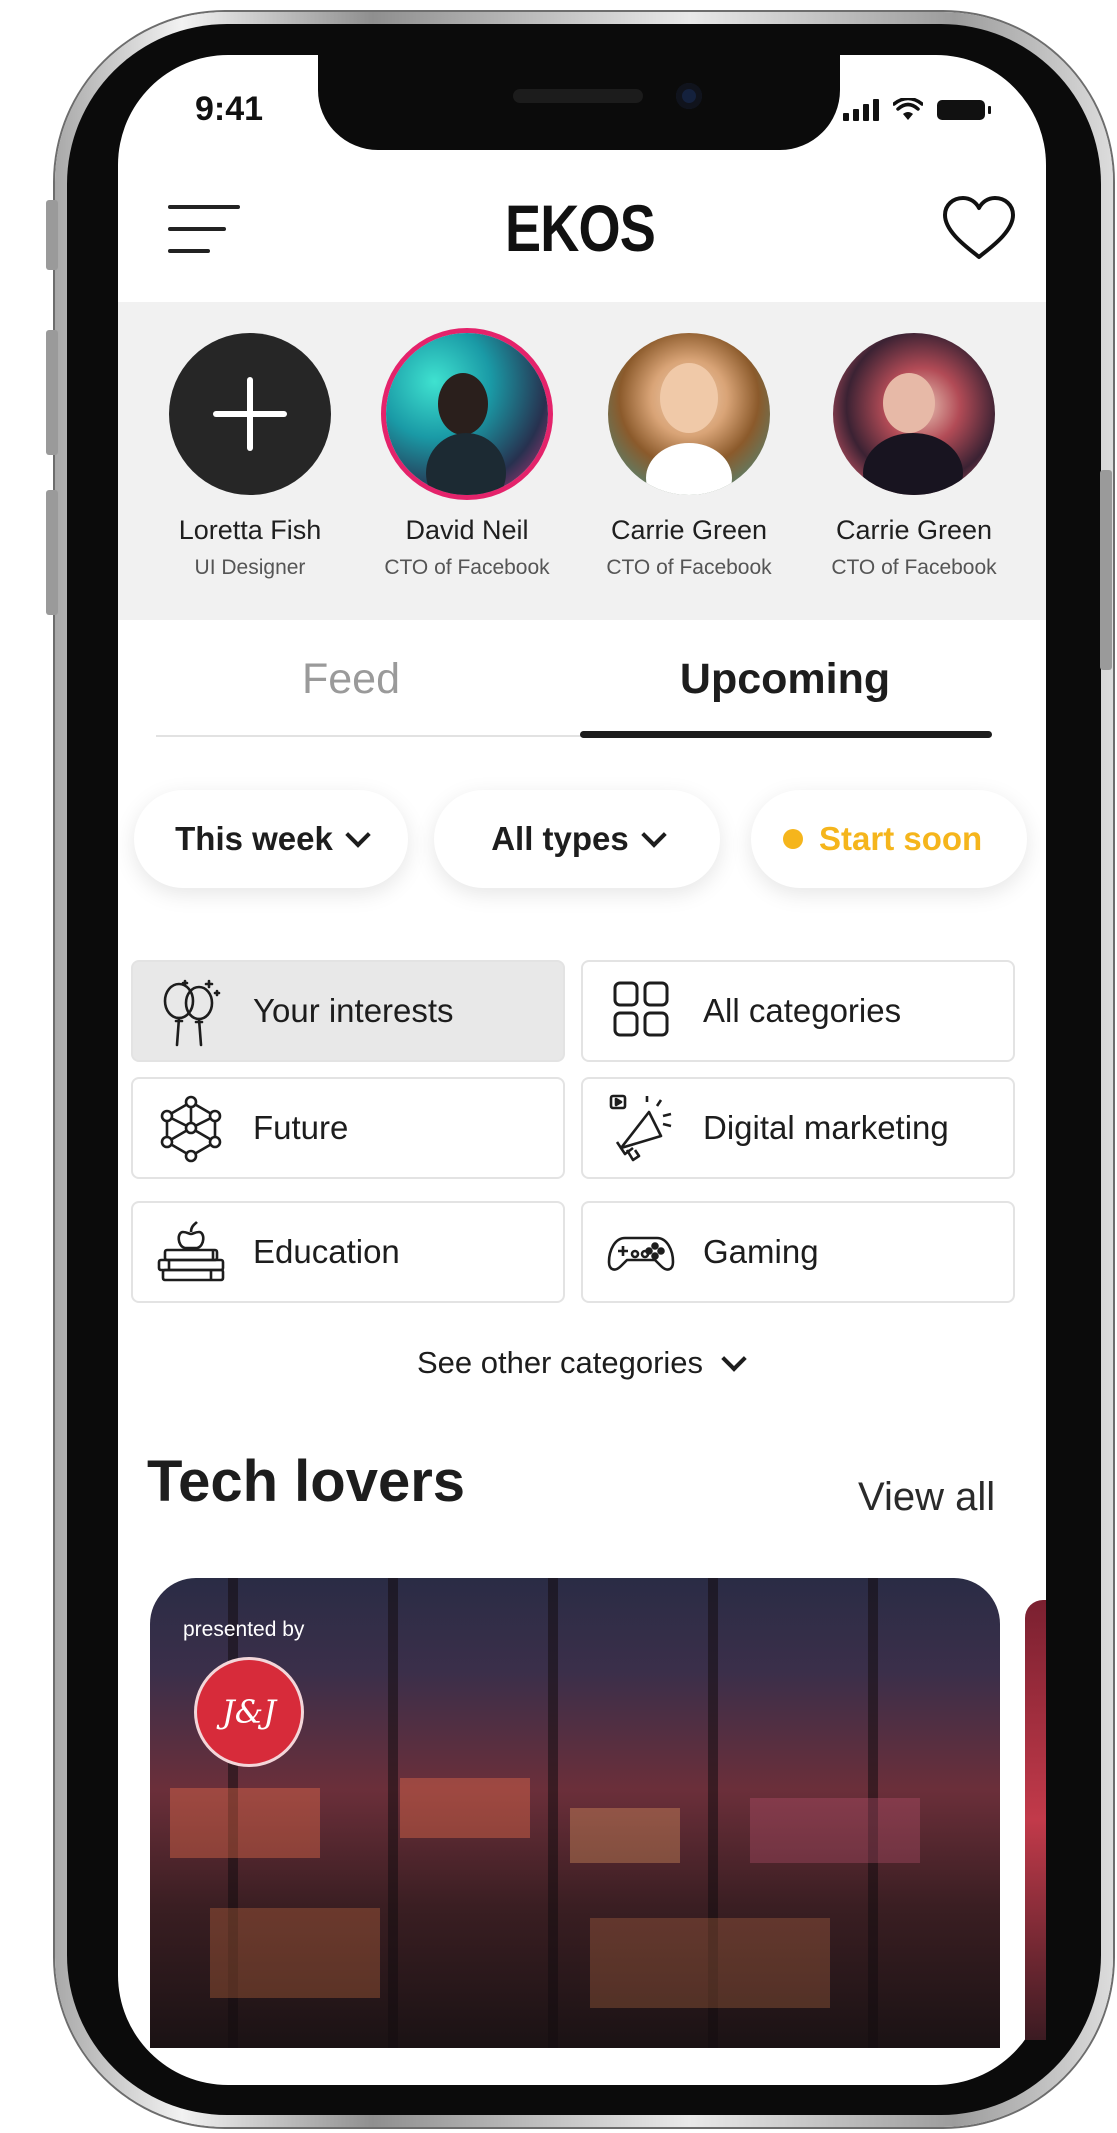  I want to click on tab-upcoming: Upcoming, so click(785, 679).